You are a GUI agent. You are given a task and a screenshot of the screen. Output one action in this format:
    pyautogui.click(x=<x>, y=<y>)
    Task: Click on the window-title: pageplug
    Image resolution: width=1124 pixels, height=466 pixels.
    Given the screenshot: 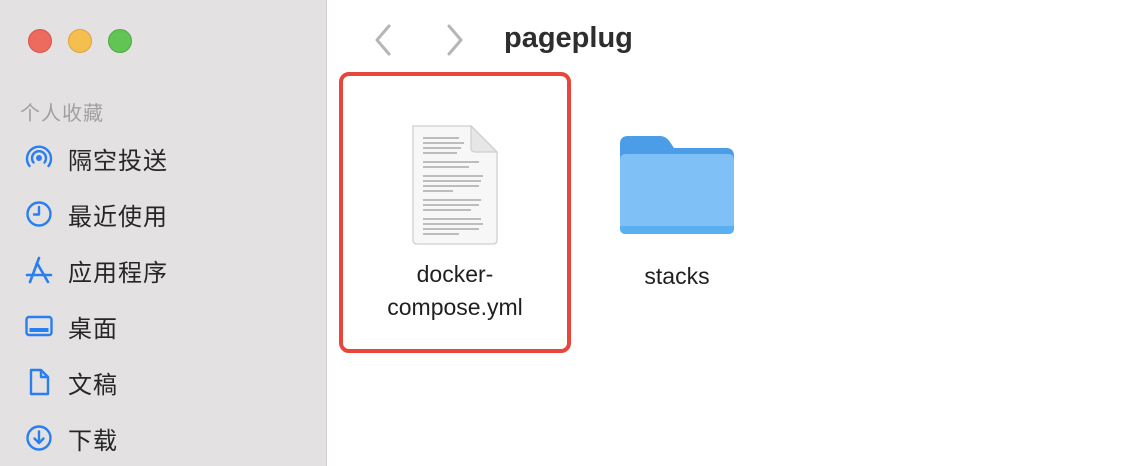 What is the action you would take?
    pyautogui.click(x=568, y=38)
    